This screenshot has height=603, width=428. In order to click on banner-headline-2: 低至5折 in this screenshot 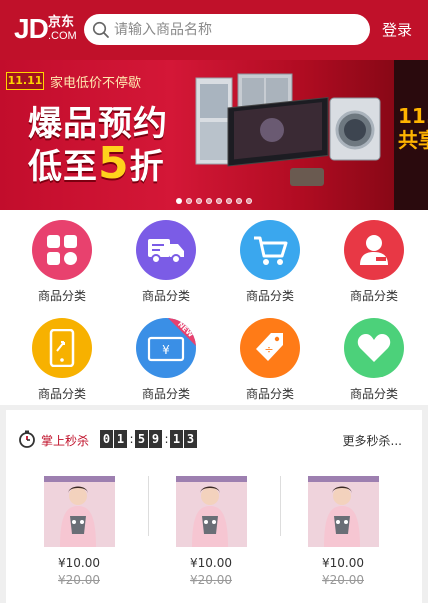, I will do `click(96, 163)`.